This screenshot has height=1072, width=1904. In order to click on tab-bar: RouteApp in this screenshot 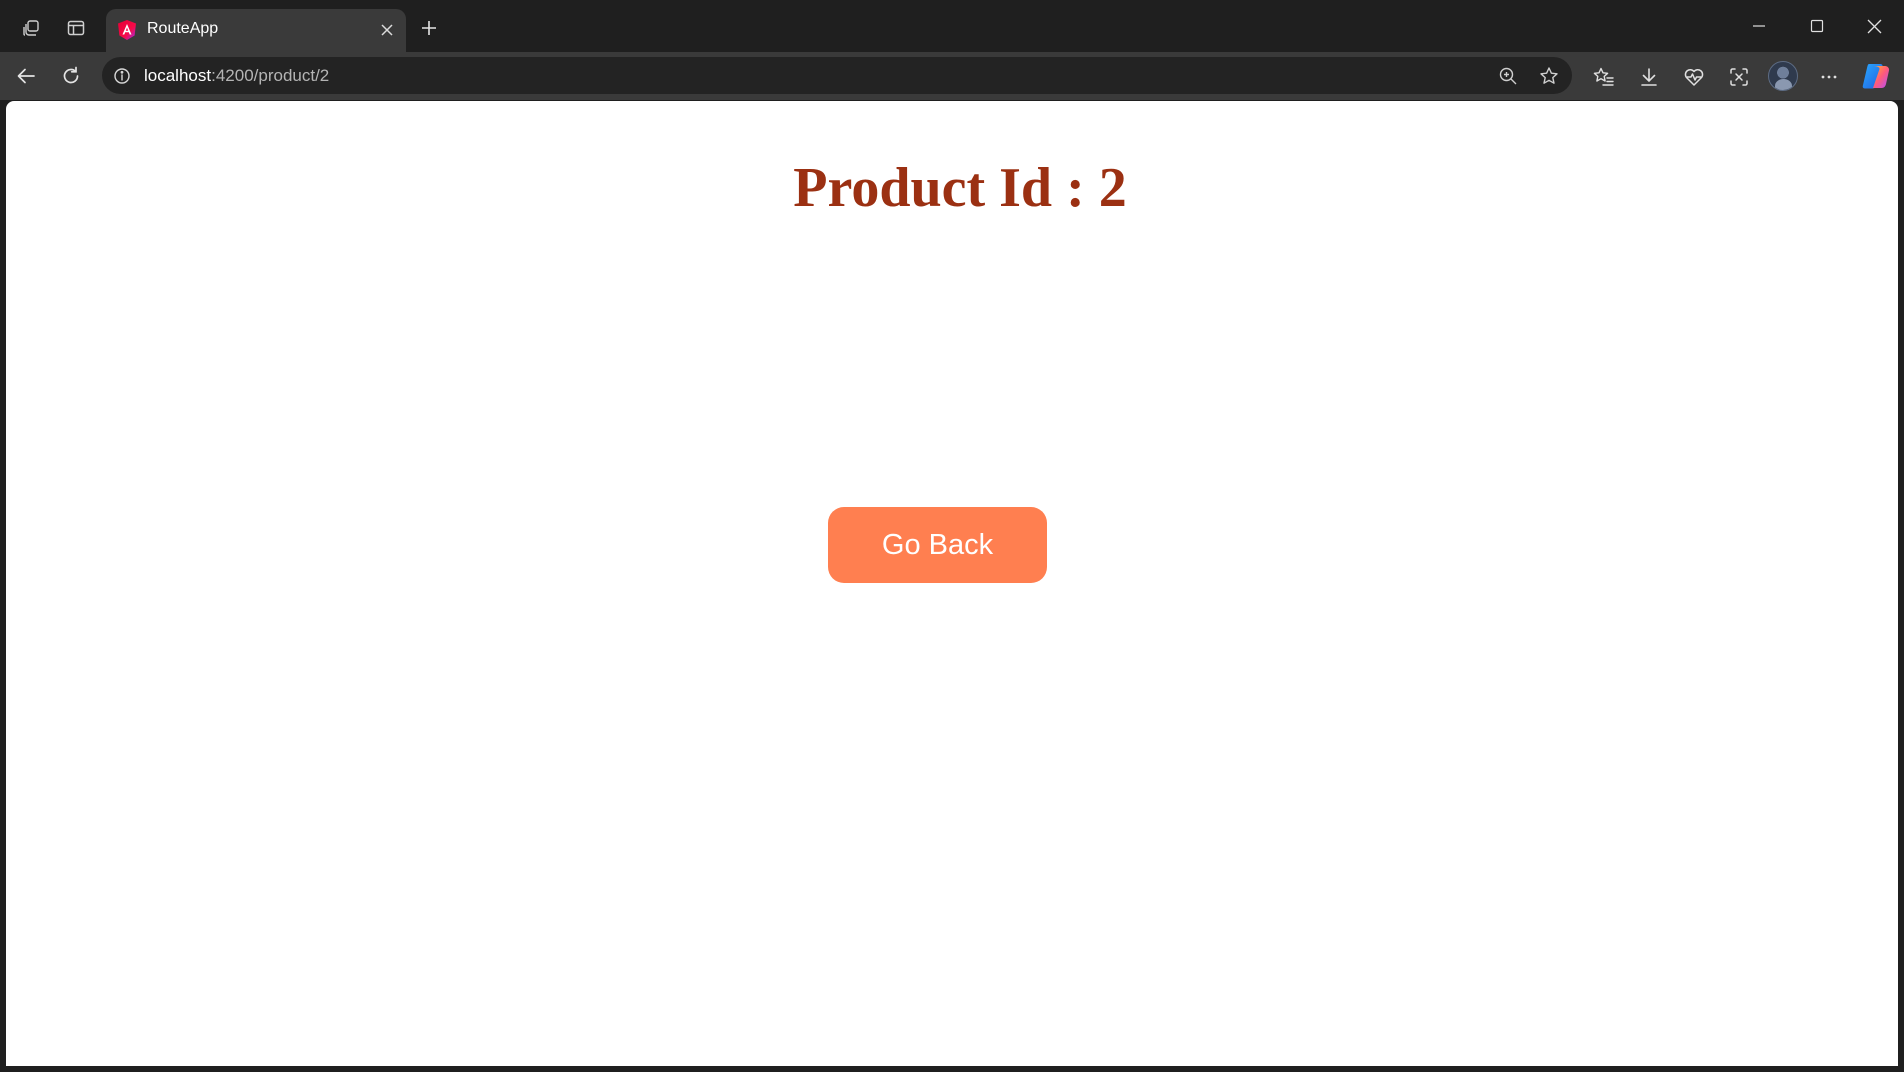, I will do `click(952, 26)`.